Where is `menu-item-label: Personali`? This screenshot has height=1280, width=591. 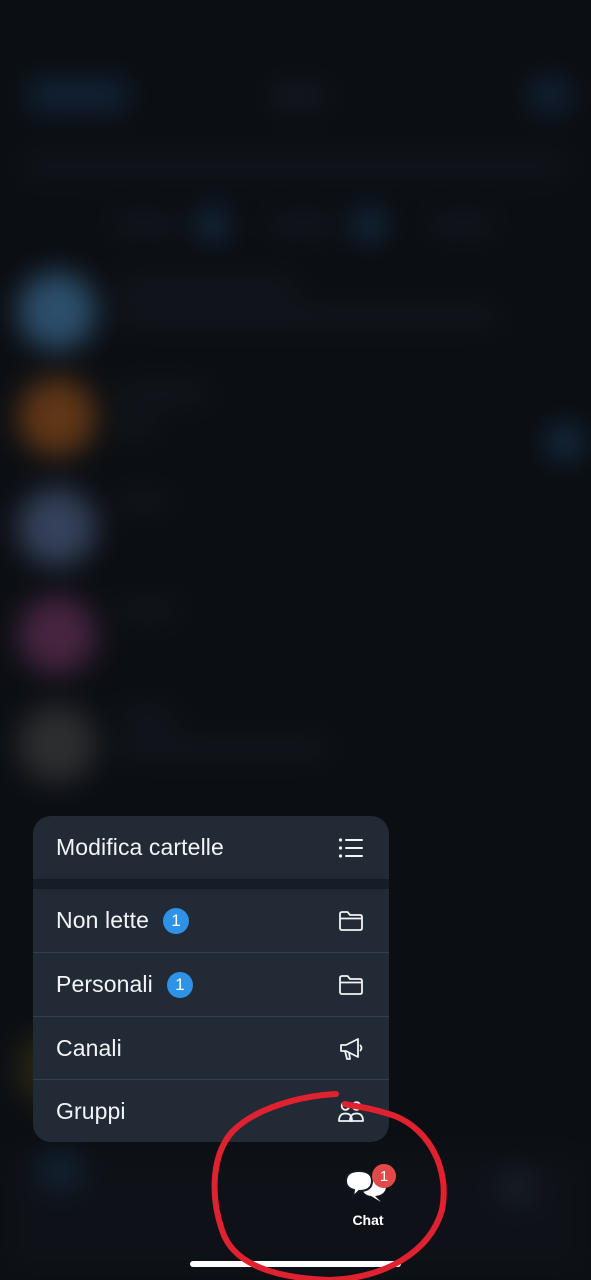
menu-item-label: Personali is located at coordinates (104, 984).